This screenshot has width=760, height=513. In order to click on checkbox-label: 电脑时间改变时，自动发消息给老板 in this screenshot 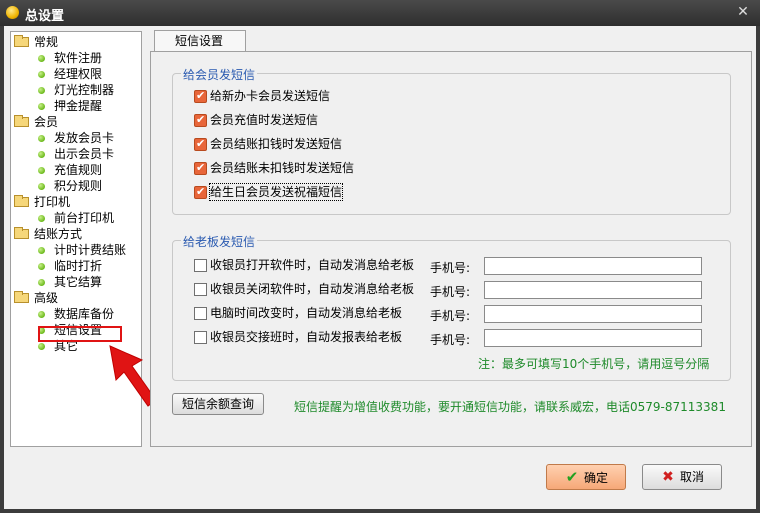, I will do `click(306, 313)`.